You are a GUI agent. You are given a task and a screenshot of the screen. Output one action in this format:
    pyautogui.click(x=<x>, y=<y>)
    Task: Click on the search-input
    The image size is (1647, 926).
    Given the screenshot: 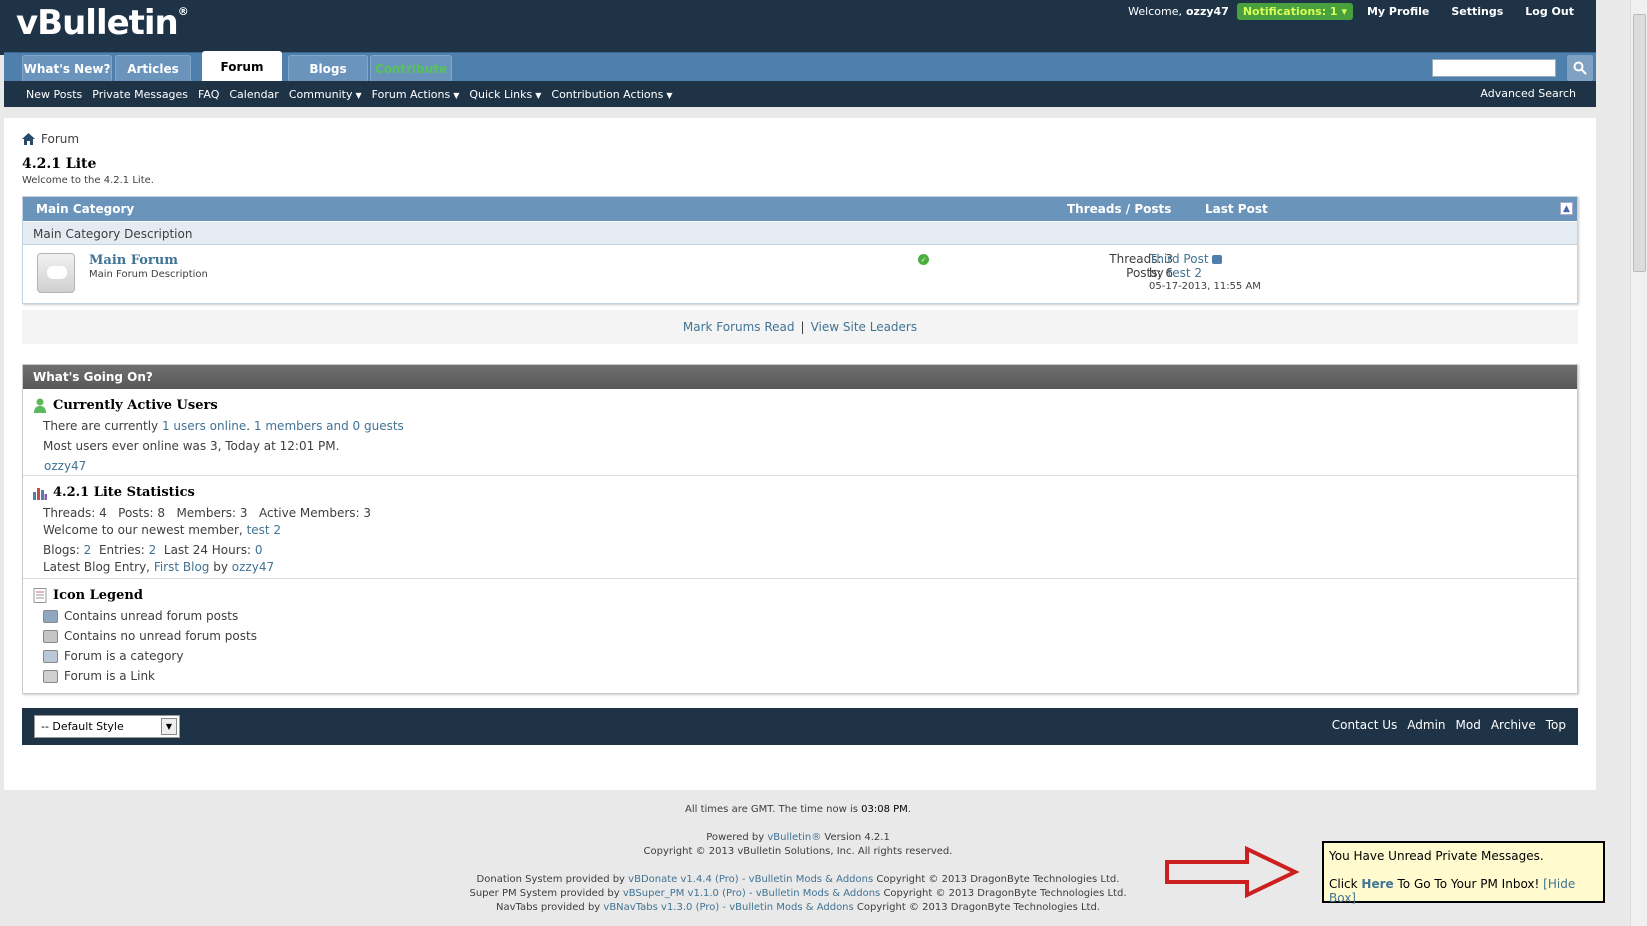 What is the action you would take?
    pyautogui.click(x=1494, y=68)
    